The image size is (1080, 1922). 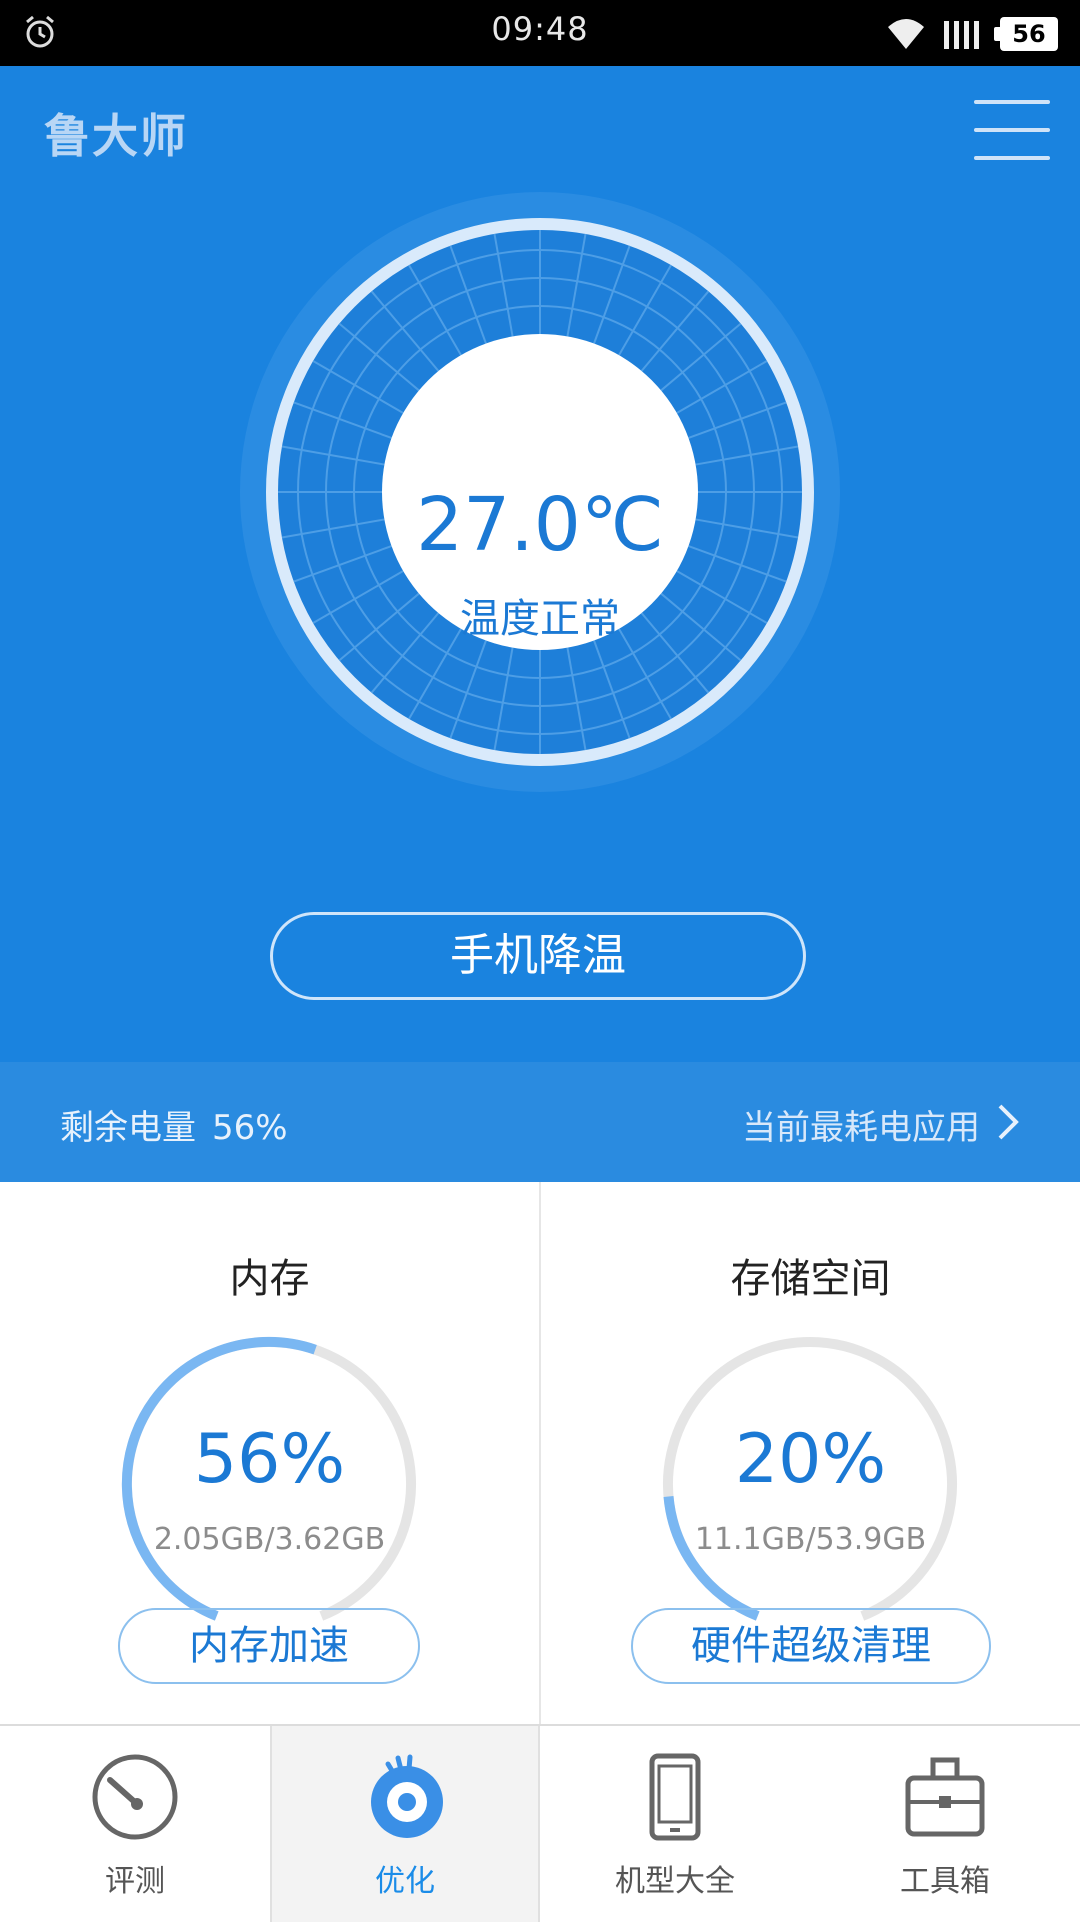 What do you see at coordinates (269, 1459) in the screenshot?
I see `memory-percent: 56%` at bounding box center [269, 1459].